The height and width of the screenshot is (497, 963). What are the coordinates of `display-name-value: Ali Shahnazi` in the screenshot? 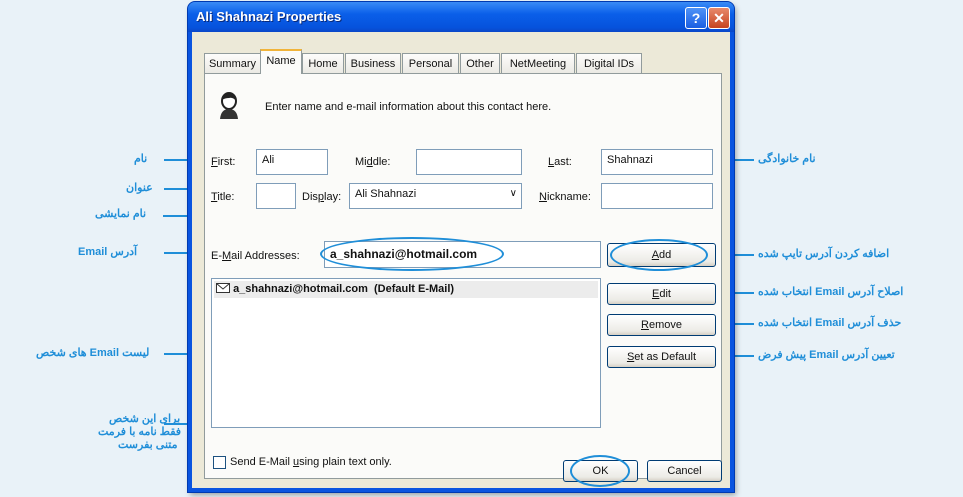 It's located at (386, 194).